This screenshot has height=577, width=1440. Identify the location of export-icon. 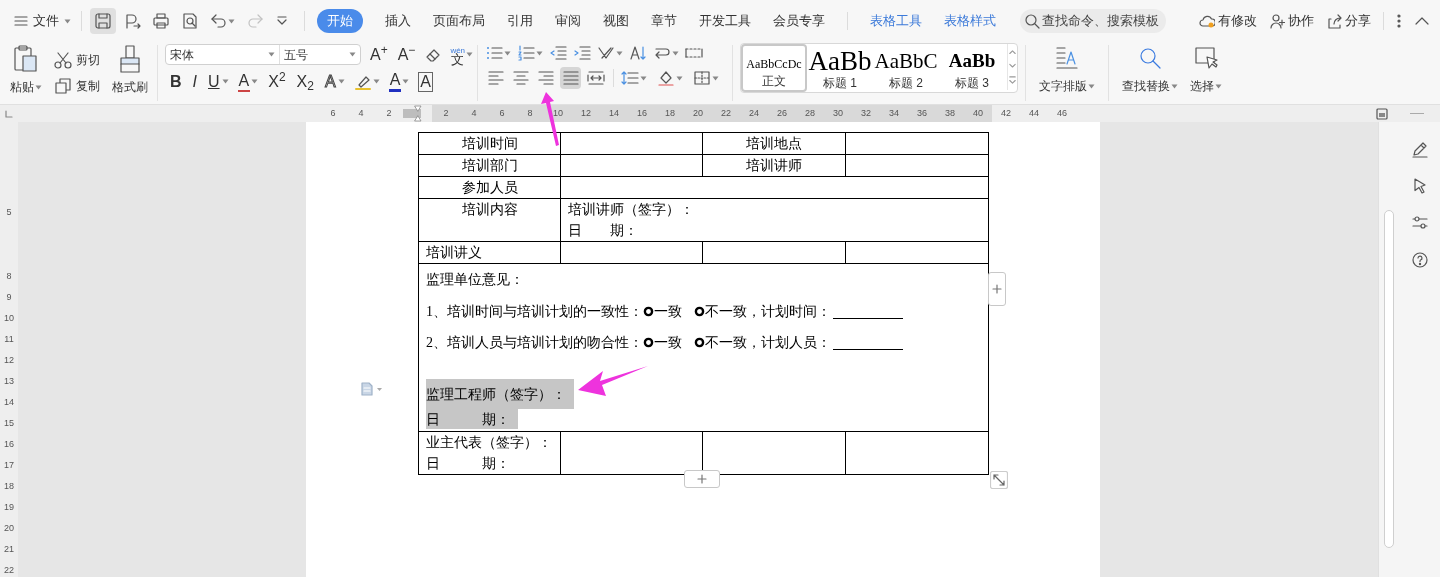
(132, 21).